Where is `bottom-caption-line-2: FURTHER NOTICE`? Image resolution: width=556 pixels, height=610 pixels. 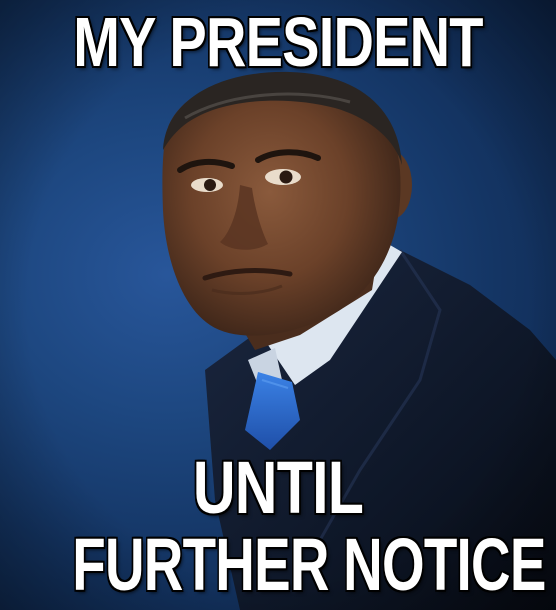 bottom-caption-line-2: FURTHER NOTICE is located at coordinates (310, 565).